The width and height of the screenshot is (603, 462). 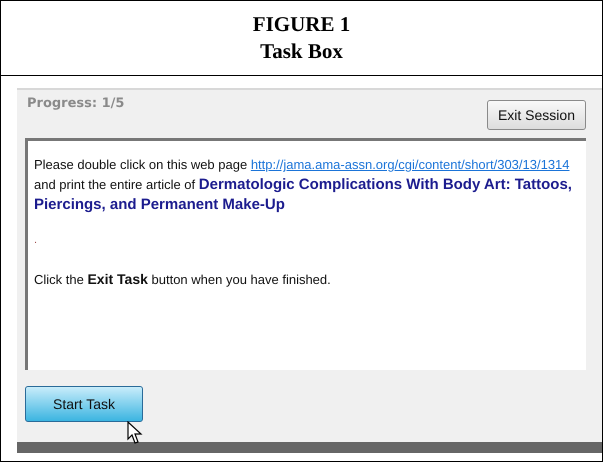 I want to click on closing-text: Click the Exit Task button when you have finished., so click(x=183, y=279).